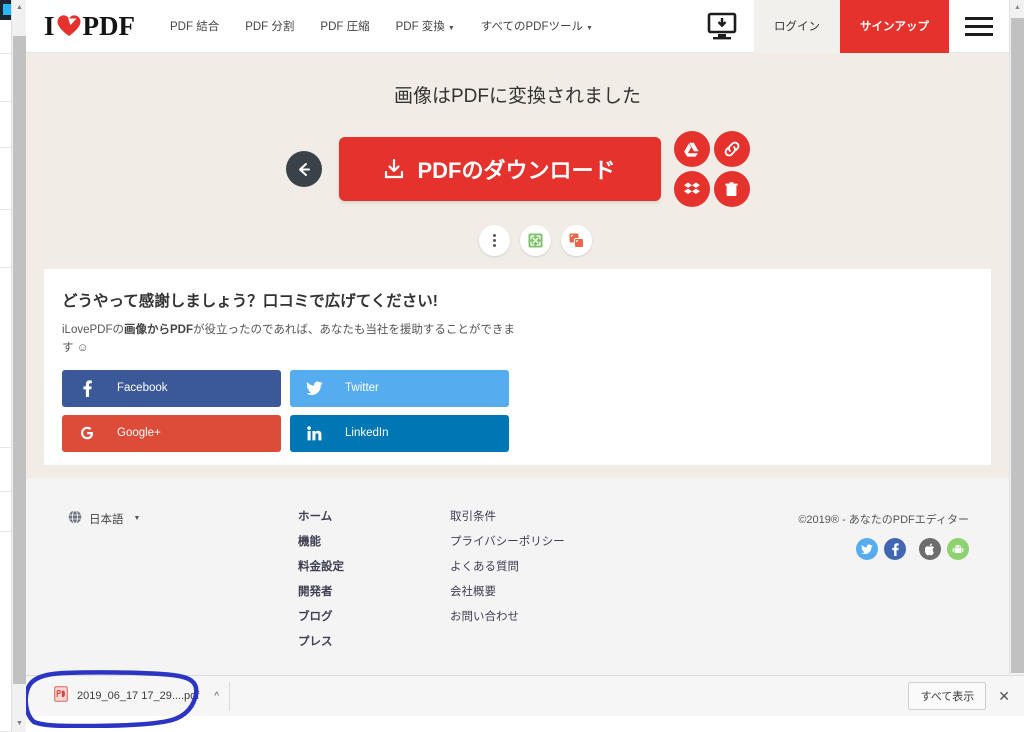 This screenshot has height=732, width=1024. I want to click on chevron-up-icon: ^, so click(216, 696).